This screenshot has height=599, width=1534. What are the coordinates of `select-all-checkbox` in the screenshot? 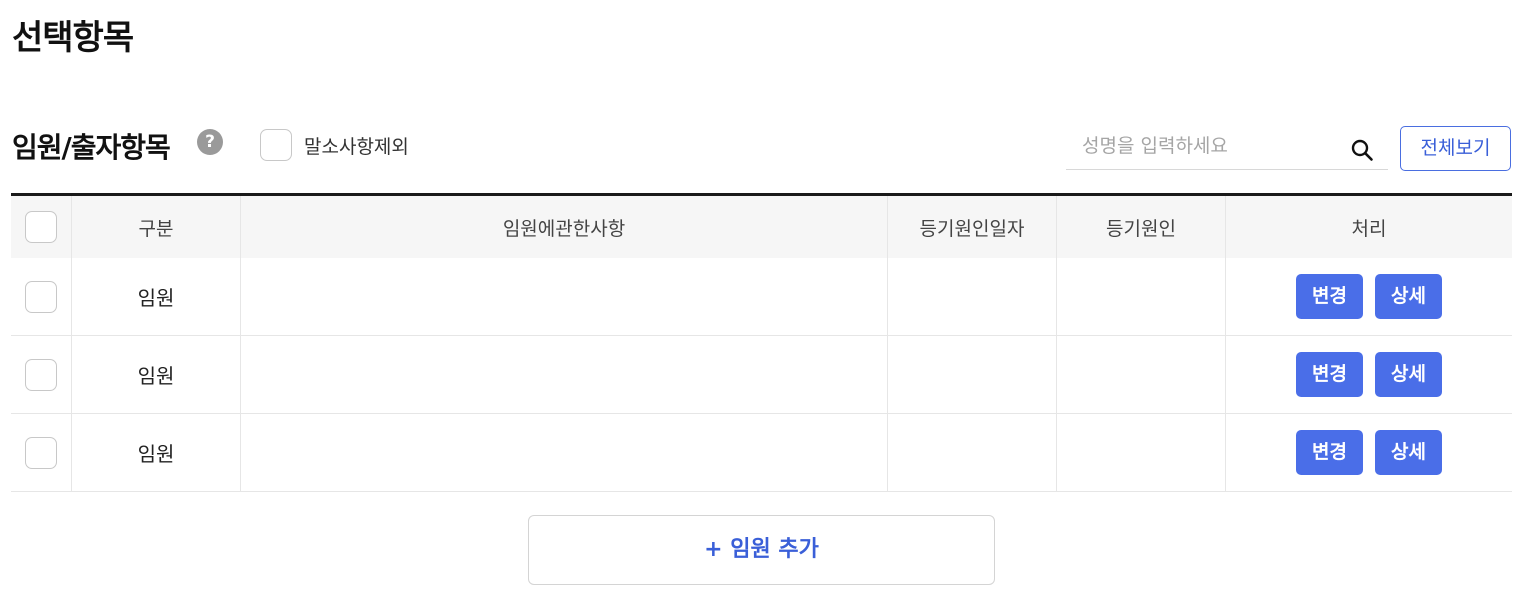 It's located at (41, 227).